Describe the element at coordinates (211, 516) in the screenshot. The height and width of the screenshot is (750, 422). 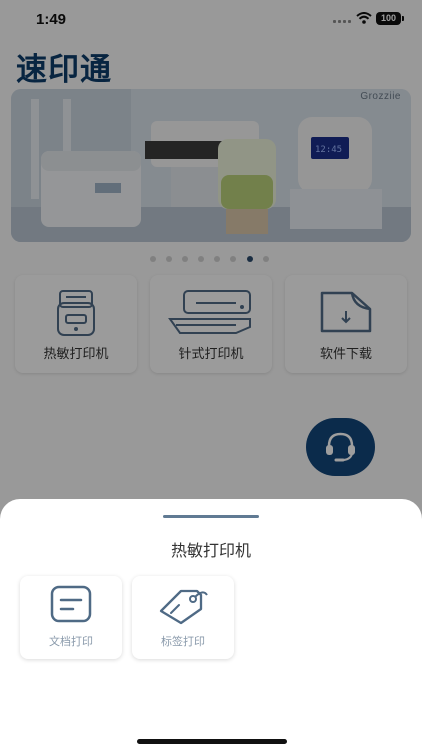
I see `sheet-drag-handle` at that location.